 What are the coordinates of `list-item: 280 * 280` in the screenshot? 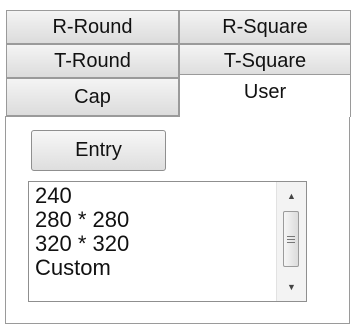 It's located at (154, 220).